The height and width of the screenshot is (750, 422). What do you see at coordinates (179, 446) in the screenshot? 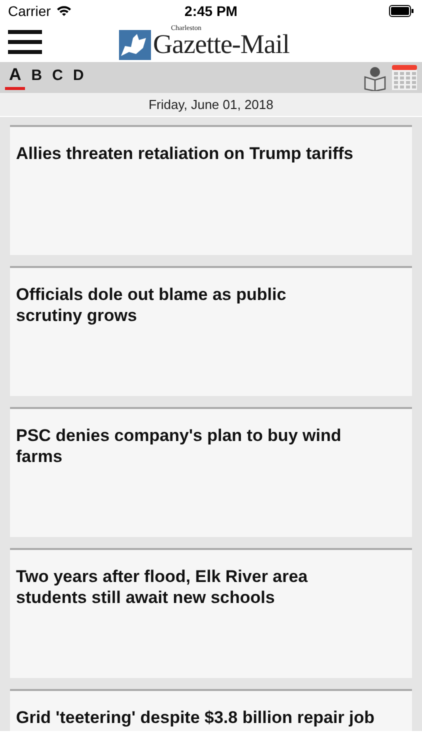
I see `article-headline: PSC denies company's plan to buy wind farms` at bounding box center [179, 446].